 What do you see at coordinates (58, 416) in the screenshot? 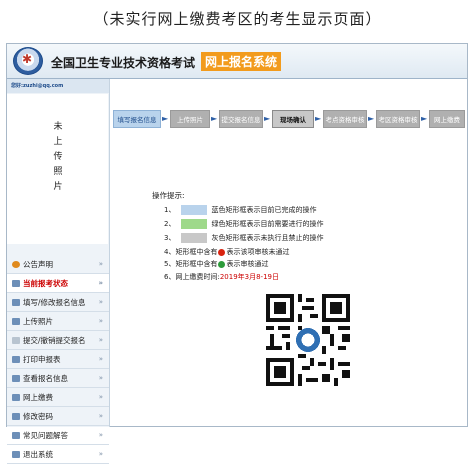
I see `sidebar-item-password: 修改密码 »` at bounding box center [58, 416].